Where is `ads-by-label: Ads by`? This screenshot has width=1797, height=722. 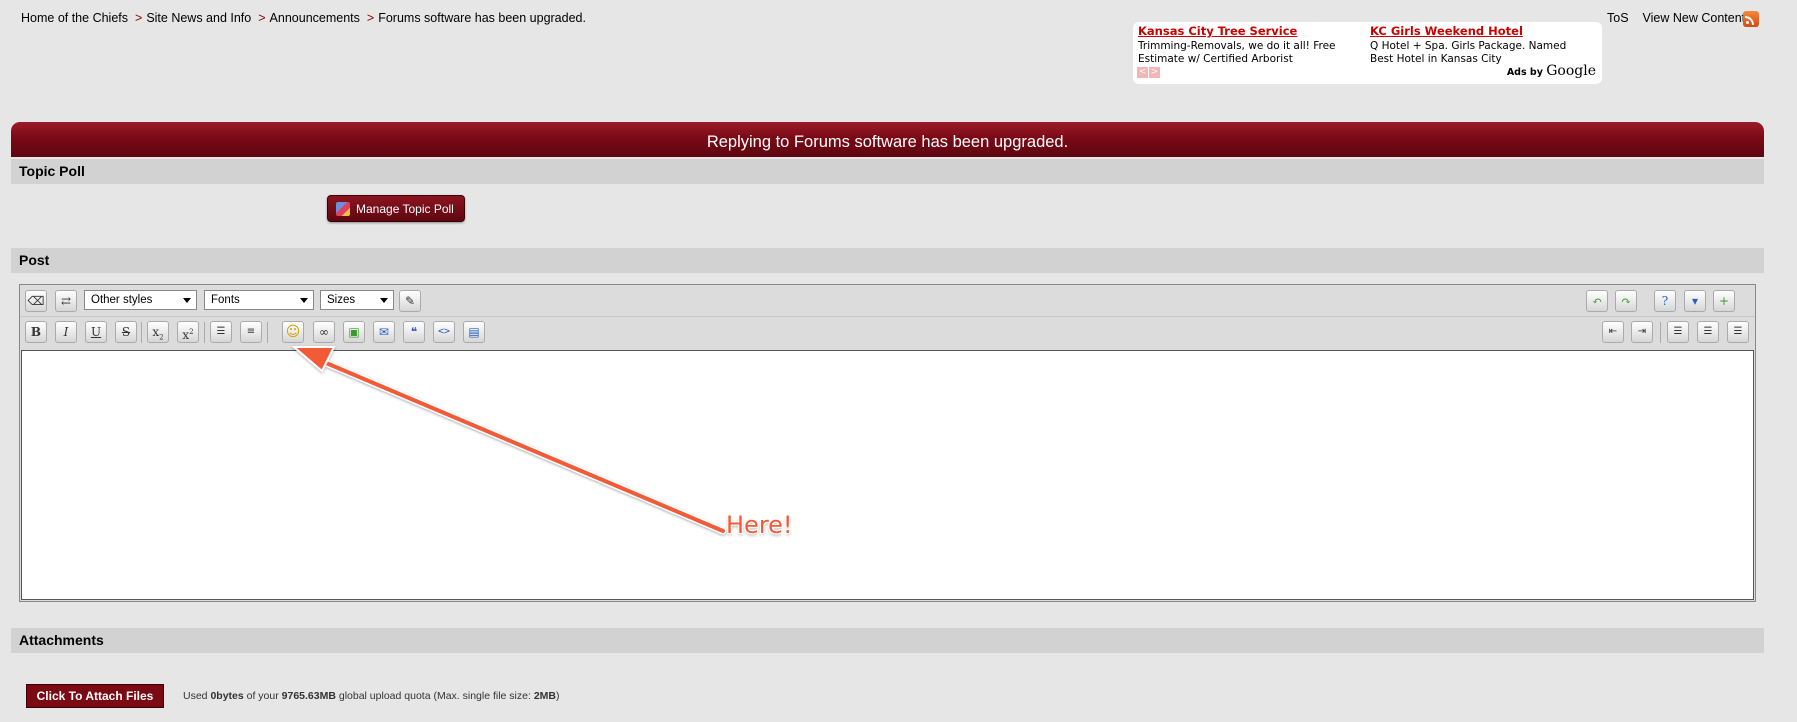 ads-by-label: Ads by is located at coordinates (1524, 72).